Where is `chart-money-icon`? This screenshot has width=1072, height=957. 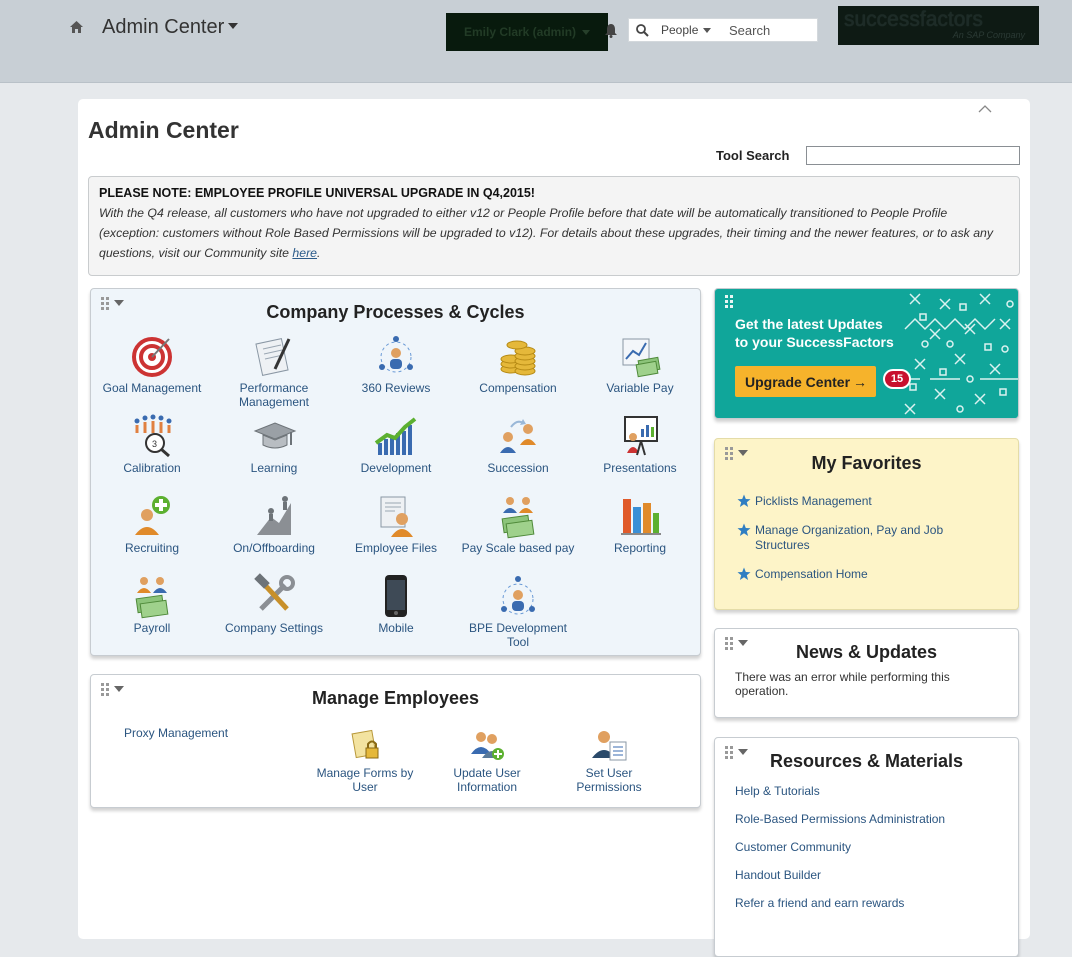
chart-money-icon is located at coordinates (641, 358).